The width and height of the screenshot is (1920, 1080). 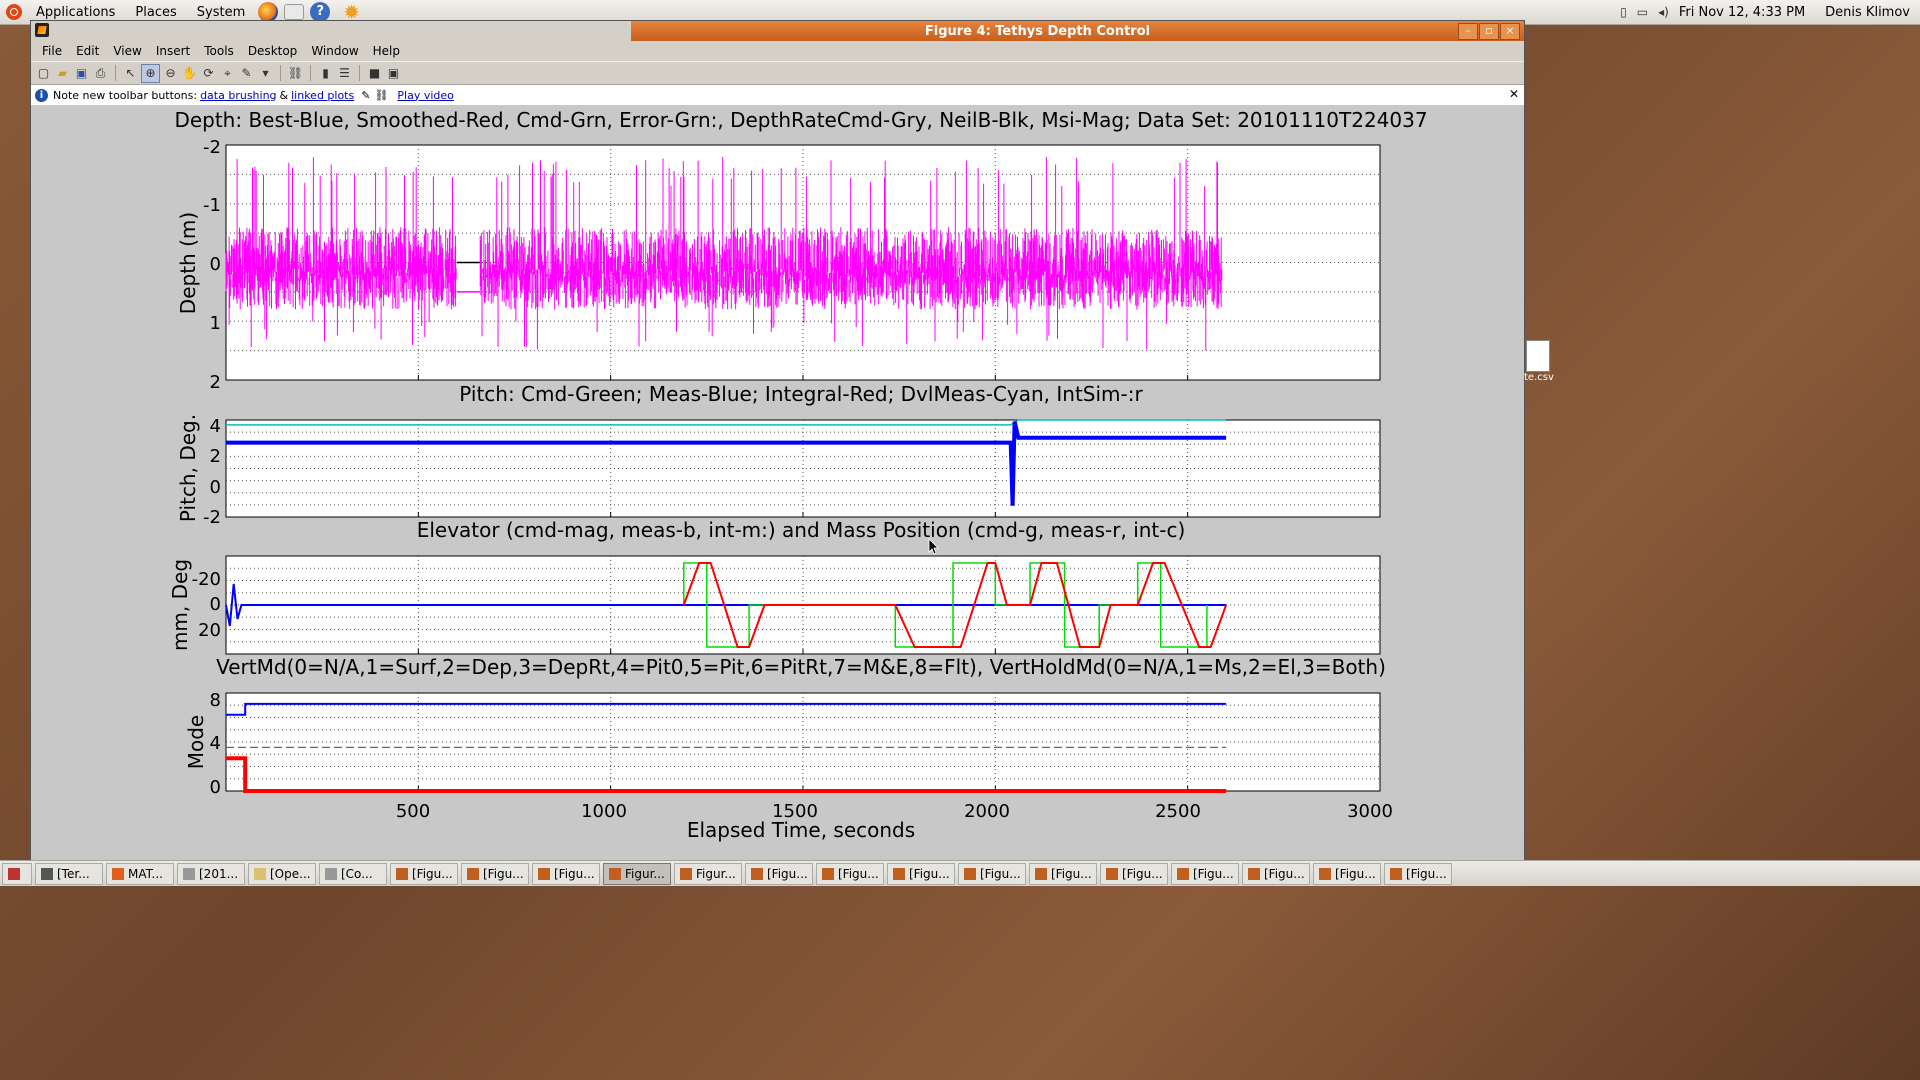 What do you see at coordinates (265, 73) in the screenshot?
I see `dropdown-arrow-icon: ▾` at bounding box center [265, 73].